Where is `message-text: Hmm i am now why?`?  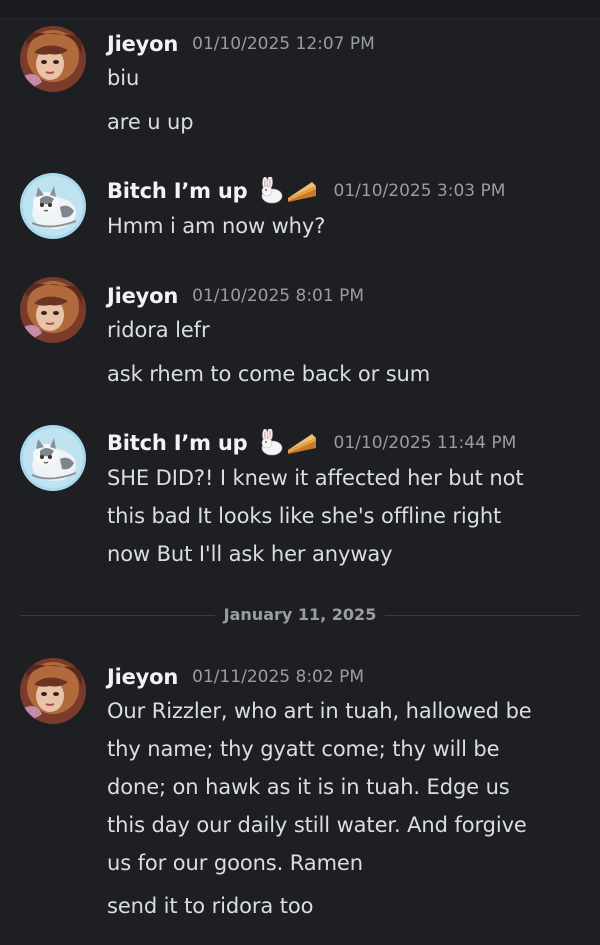
message-text: Hmm i am now why? is located at coordinates (216, 226).